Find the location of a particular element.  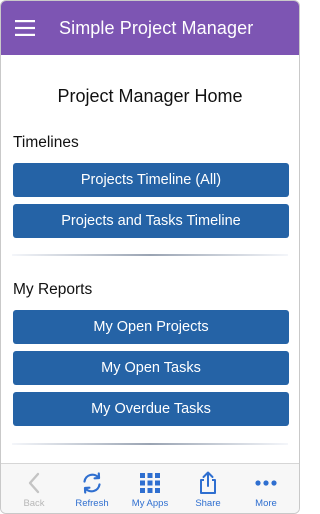

app-bar: Simple Project Manager is located at coordinates (150, 28).